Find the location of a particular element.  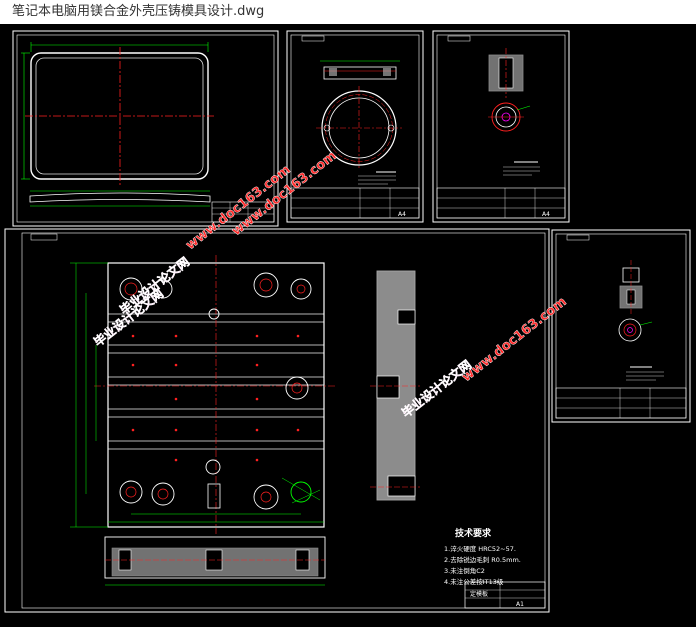

part-label: 定模板 is located at coordinates (479, 594).